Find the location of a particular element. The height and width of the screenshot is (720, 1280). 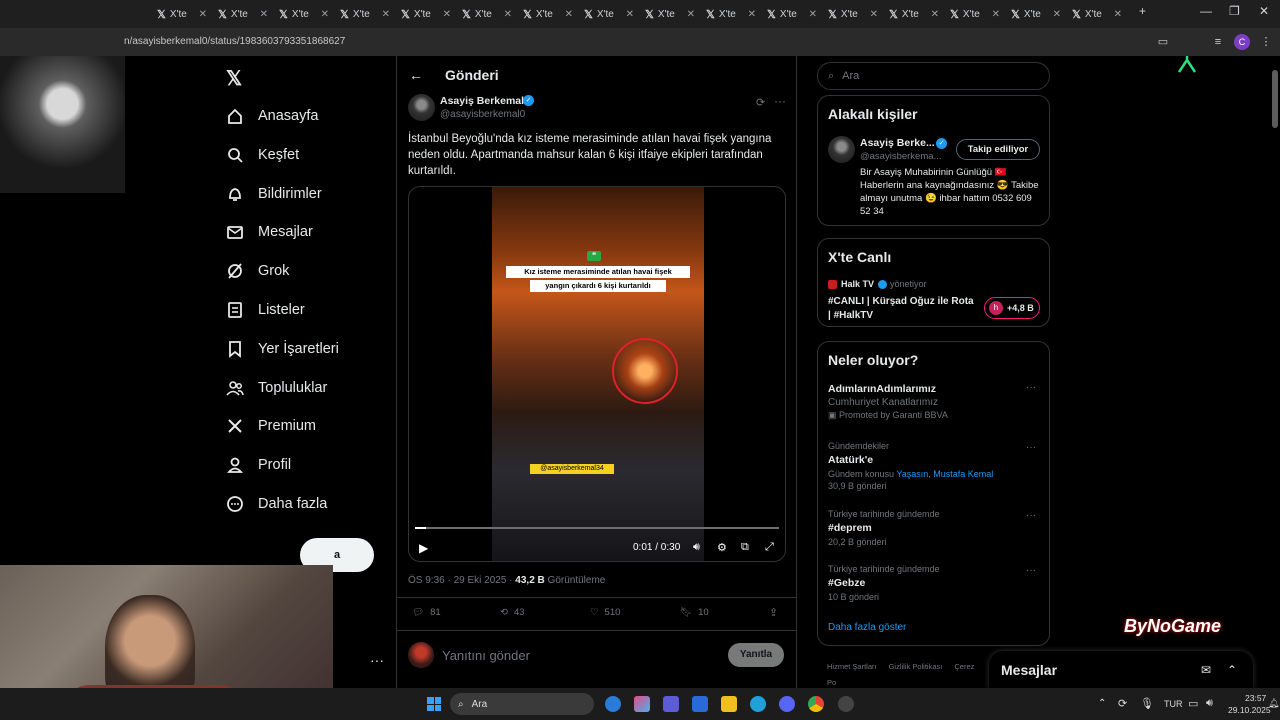

trend-links: Yaşasın, Mustafa Kemal is located at coordinates (944, 474).